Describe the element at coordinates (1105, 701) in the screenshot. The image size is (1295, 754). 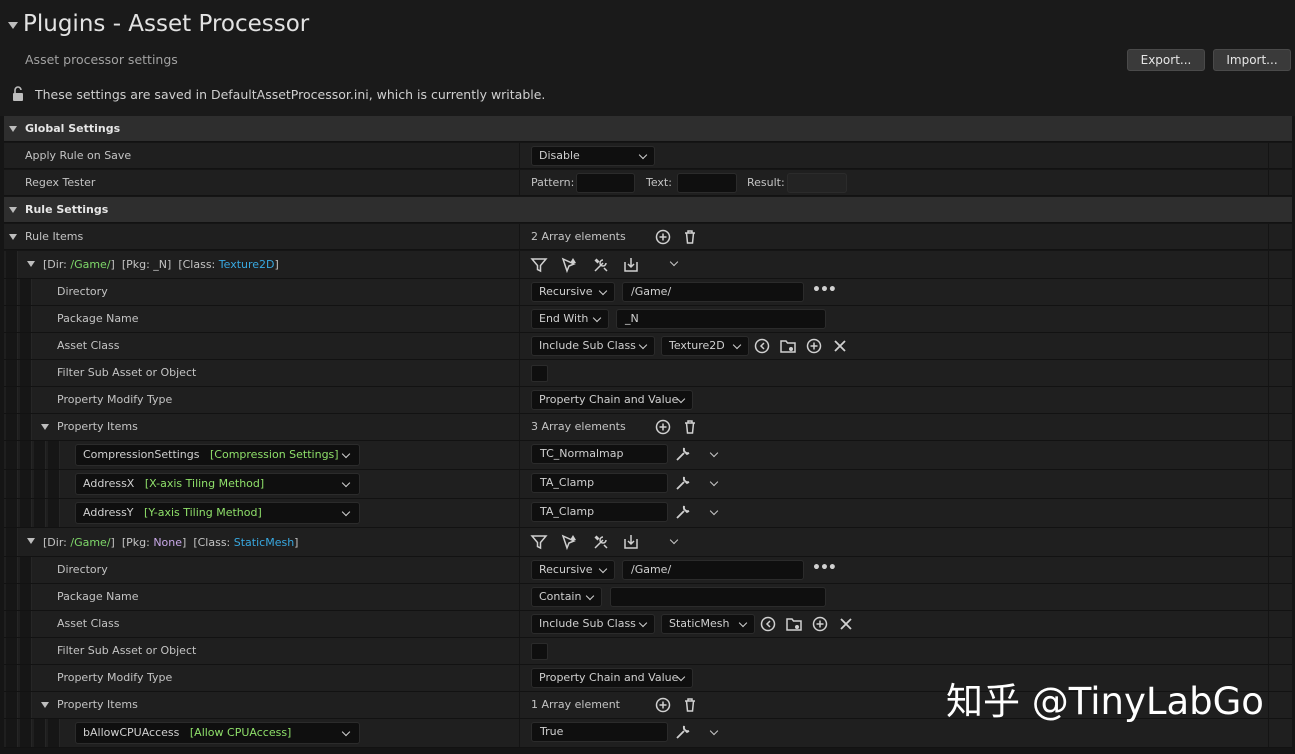
I see `watermark: 知乎 @TinyLabGo` at that location.